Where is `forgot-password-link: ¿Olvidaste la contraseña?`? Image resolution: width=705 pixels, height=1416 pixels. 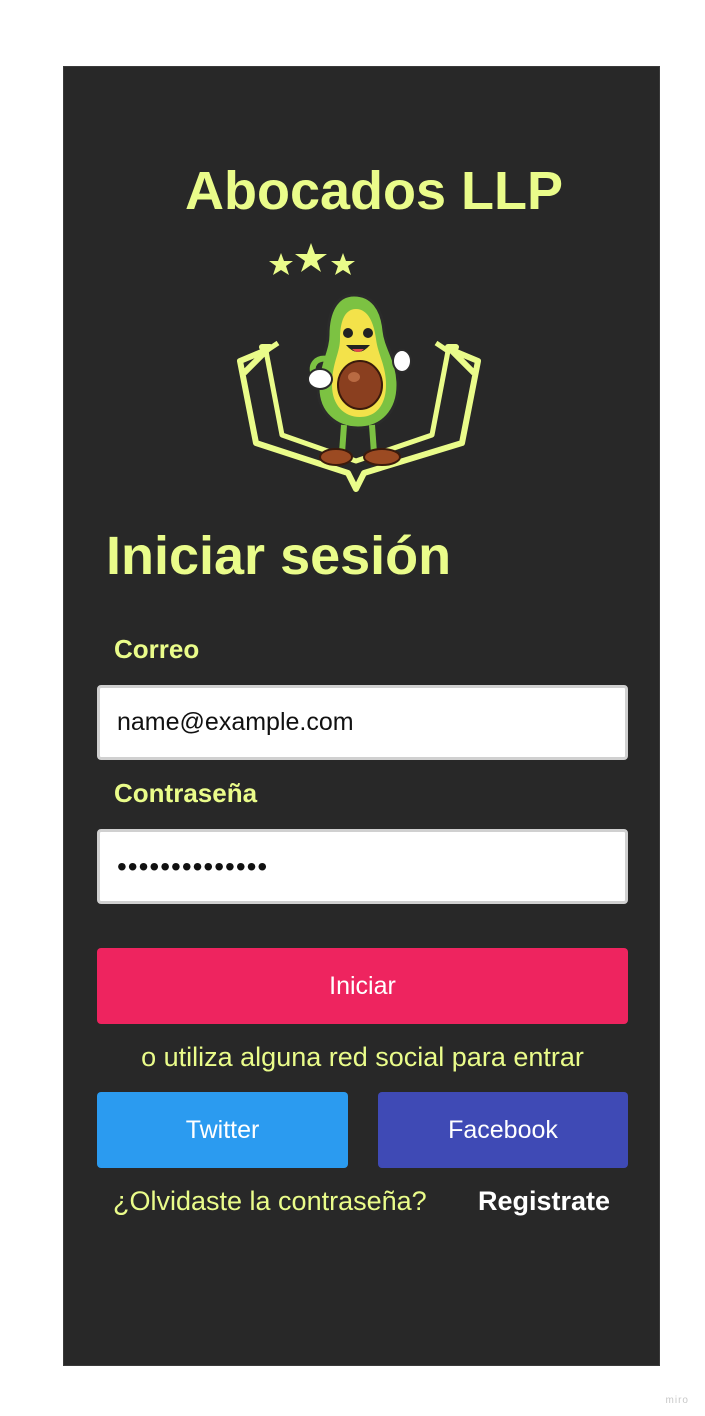 forgot-password-link: ¿Olvidaste la contraseña? is located at coordinates (270, 1201).